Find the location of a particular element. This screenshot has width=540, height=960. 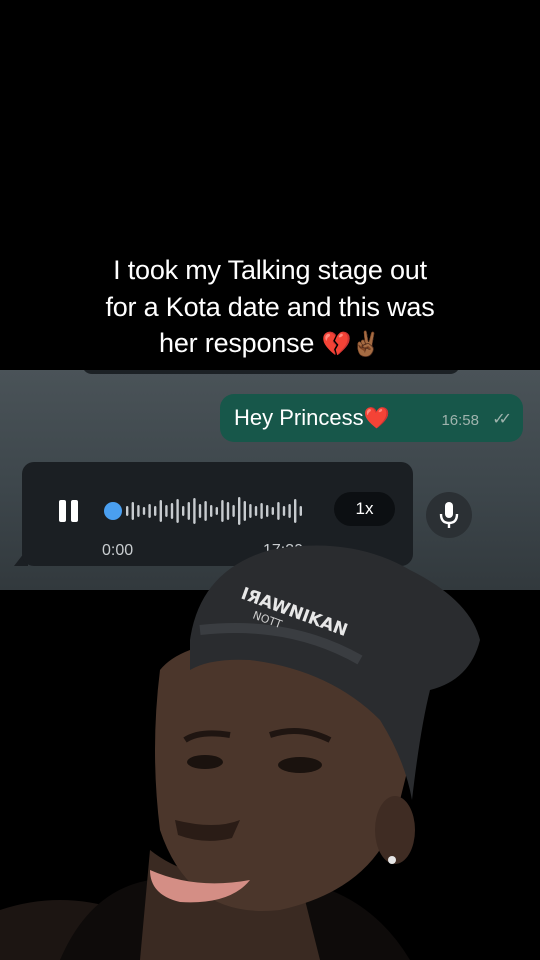

caption-line-2: for a Kota date and this was is located at coordinates (270, 306).